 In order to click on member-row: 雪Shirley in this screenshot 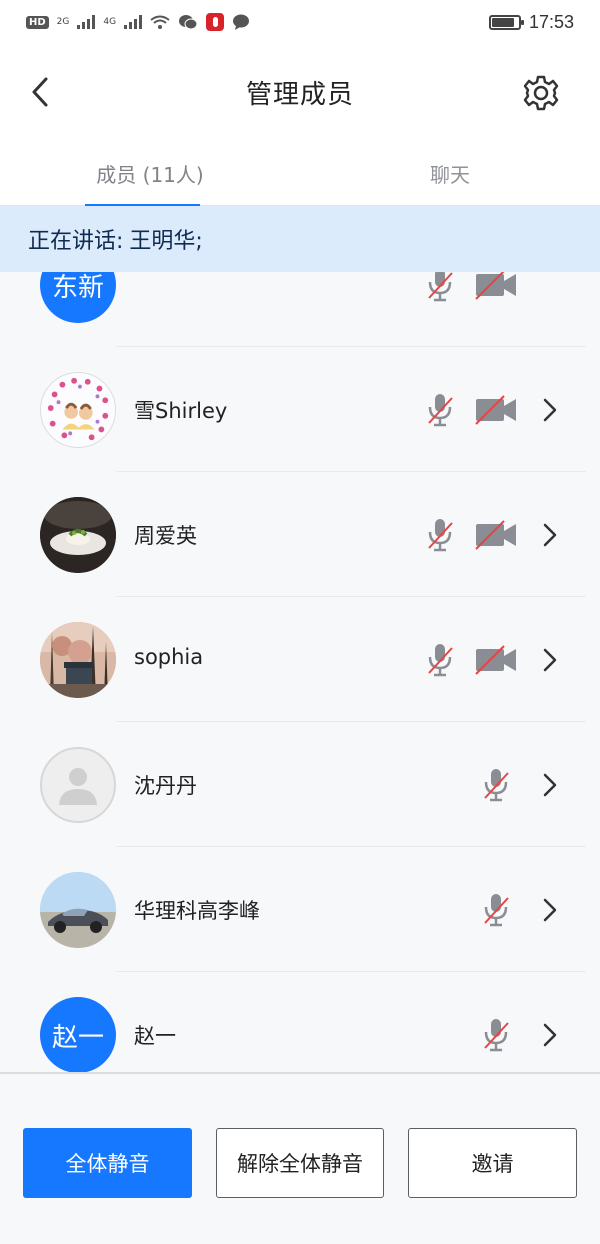, I will do `click(300, 409)`.